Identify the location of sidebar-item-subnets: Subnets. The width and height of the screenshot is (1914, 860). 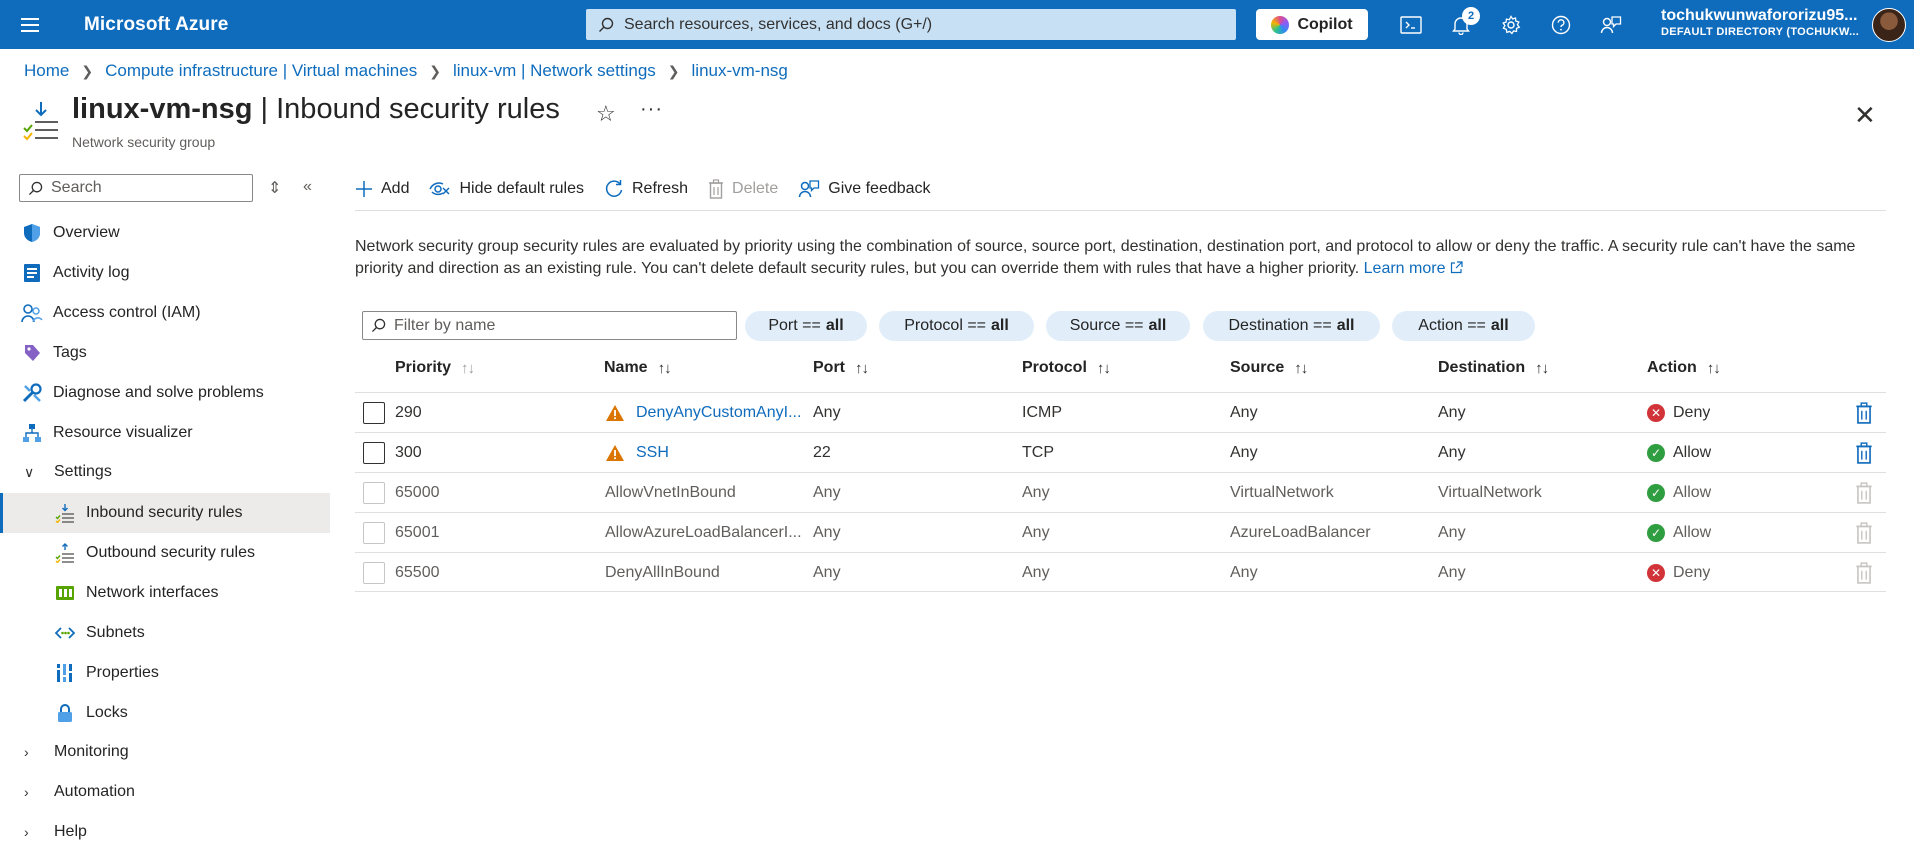
(165, 633).